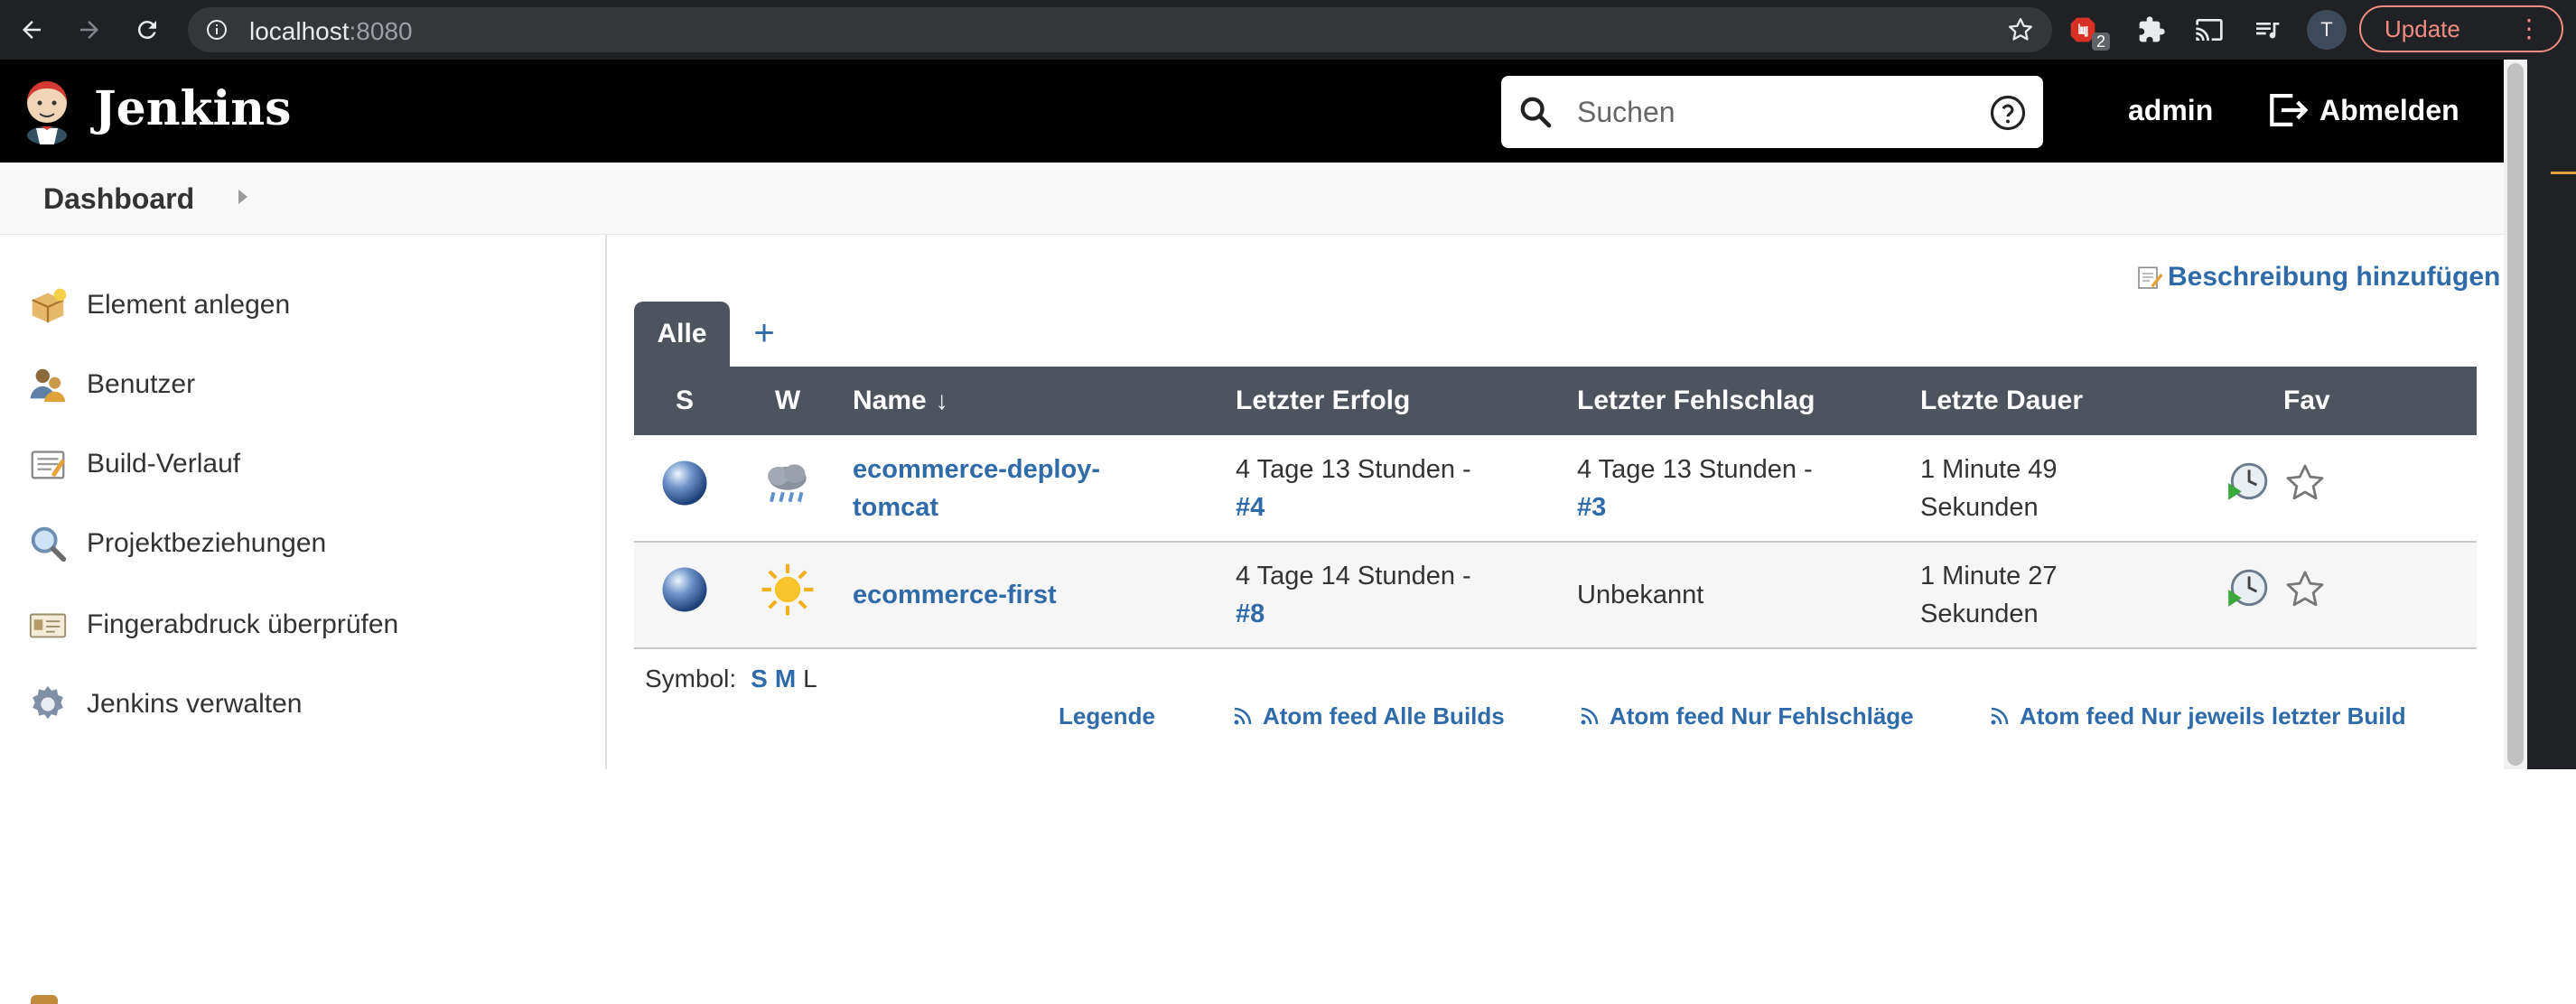 The image size is (2576, 1004). Describe the element at coordinates (2101, 42) in the screenshot. I see `extension-badge: 2` at that location.